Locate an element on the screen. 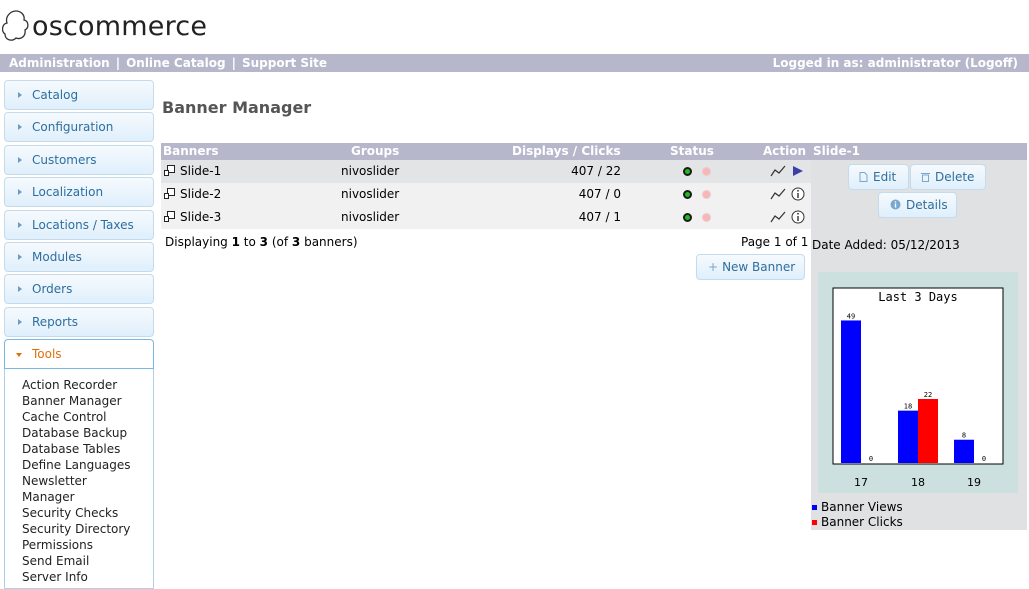  table-row: Slide-1 nivoslider 407 / 22 is located at coordinates (486, 171).